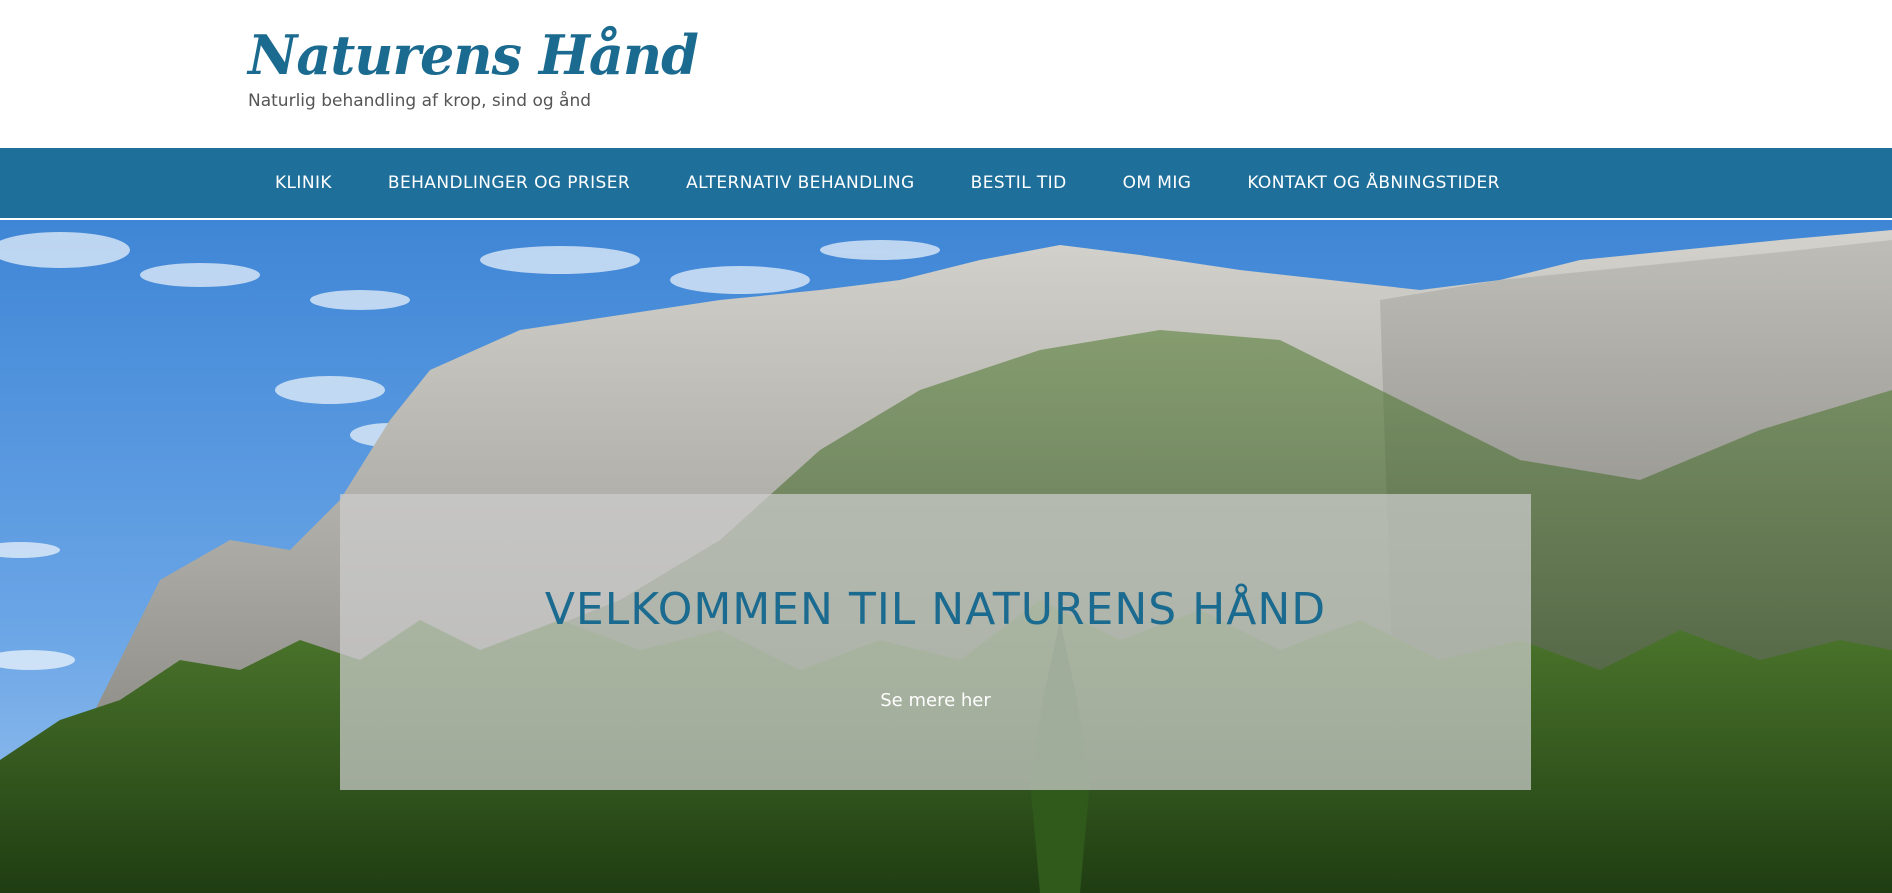 Image resolution: width=1892 pixels, height=893 pixels. What do you see at coordinates (473, 55) in the screenshot?
I see `site-title: Naturens Hånd` at bounding box center [473, 55].